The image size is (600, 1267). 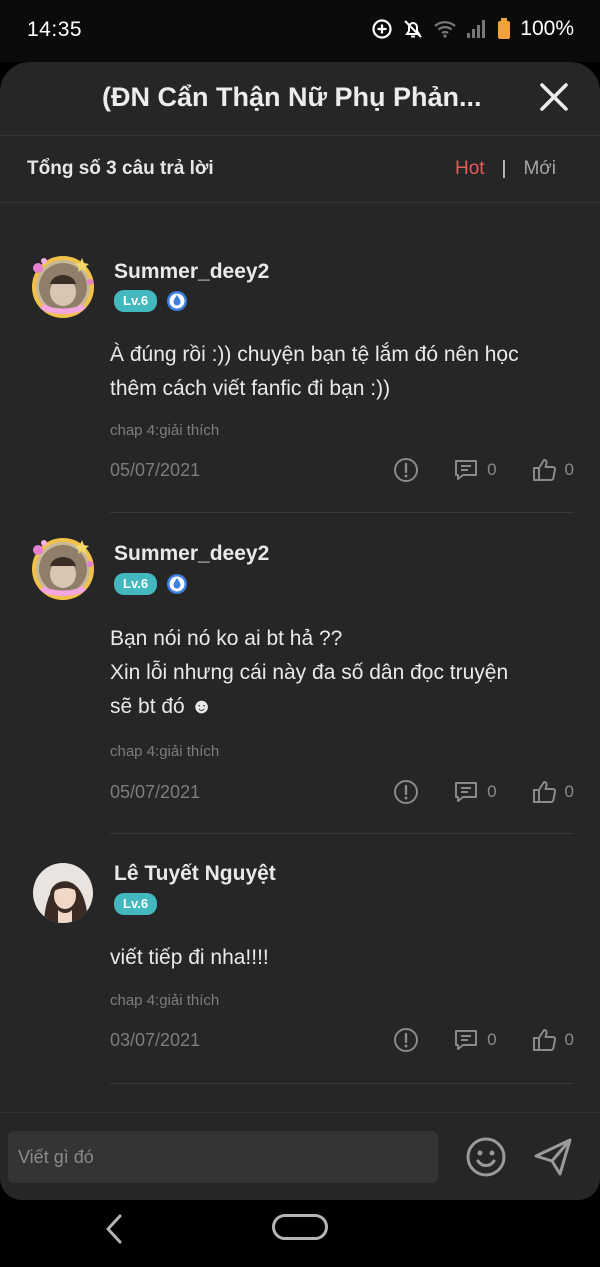 What do you see at coordinates (413, 29) in the screenshot?
I see `mute-bell-icon` at bounding box center [413, 29].